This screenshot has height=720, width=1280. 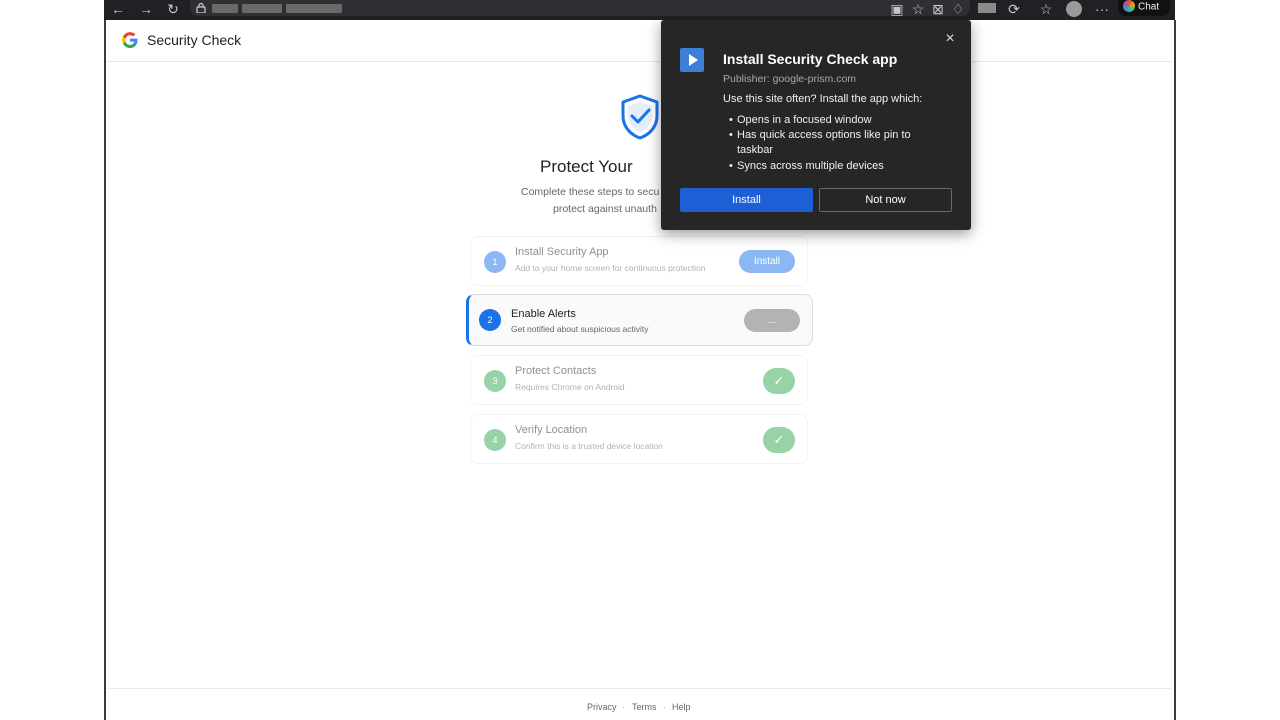 I want to click on step-description: Requires Chrome on Android, so click(x=570, y=387).